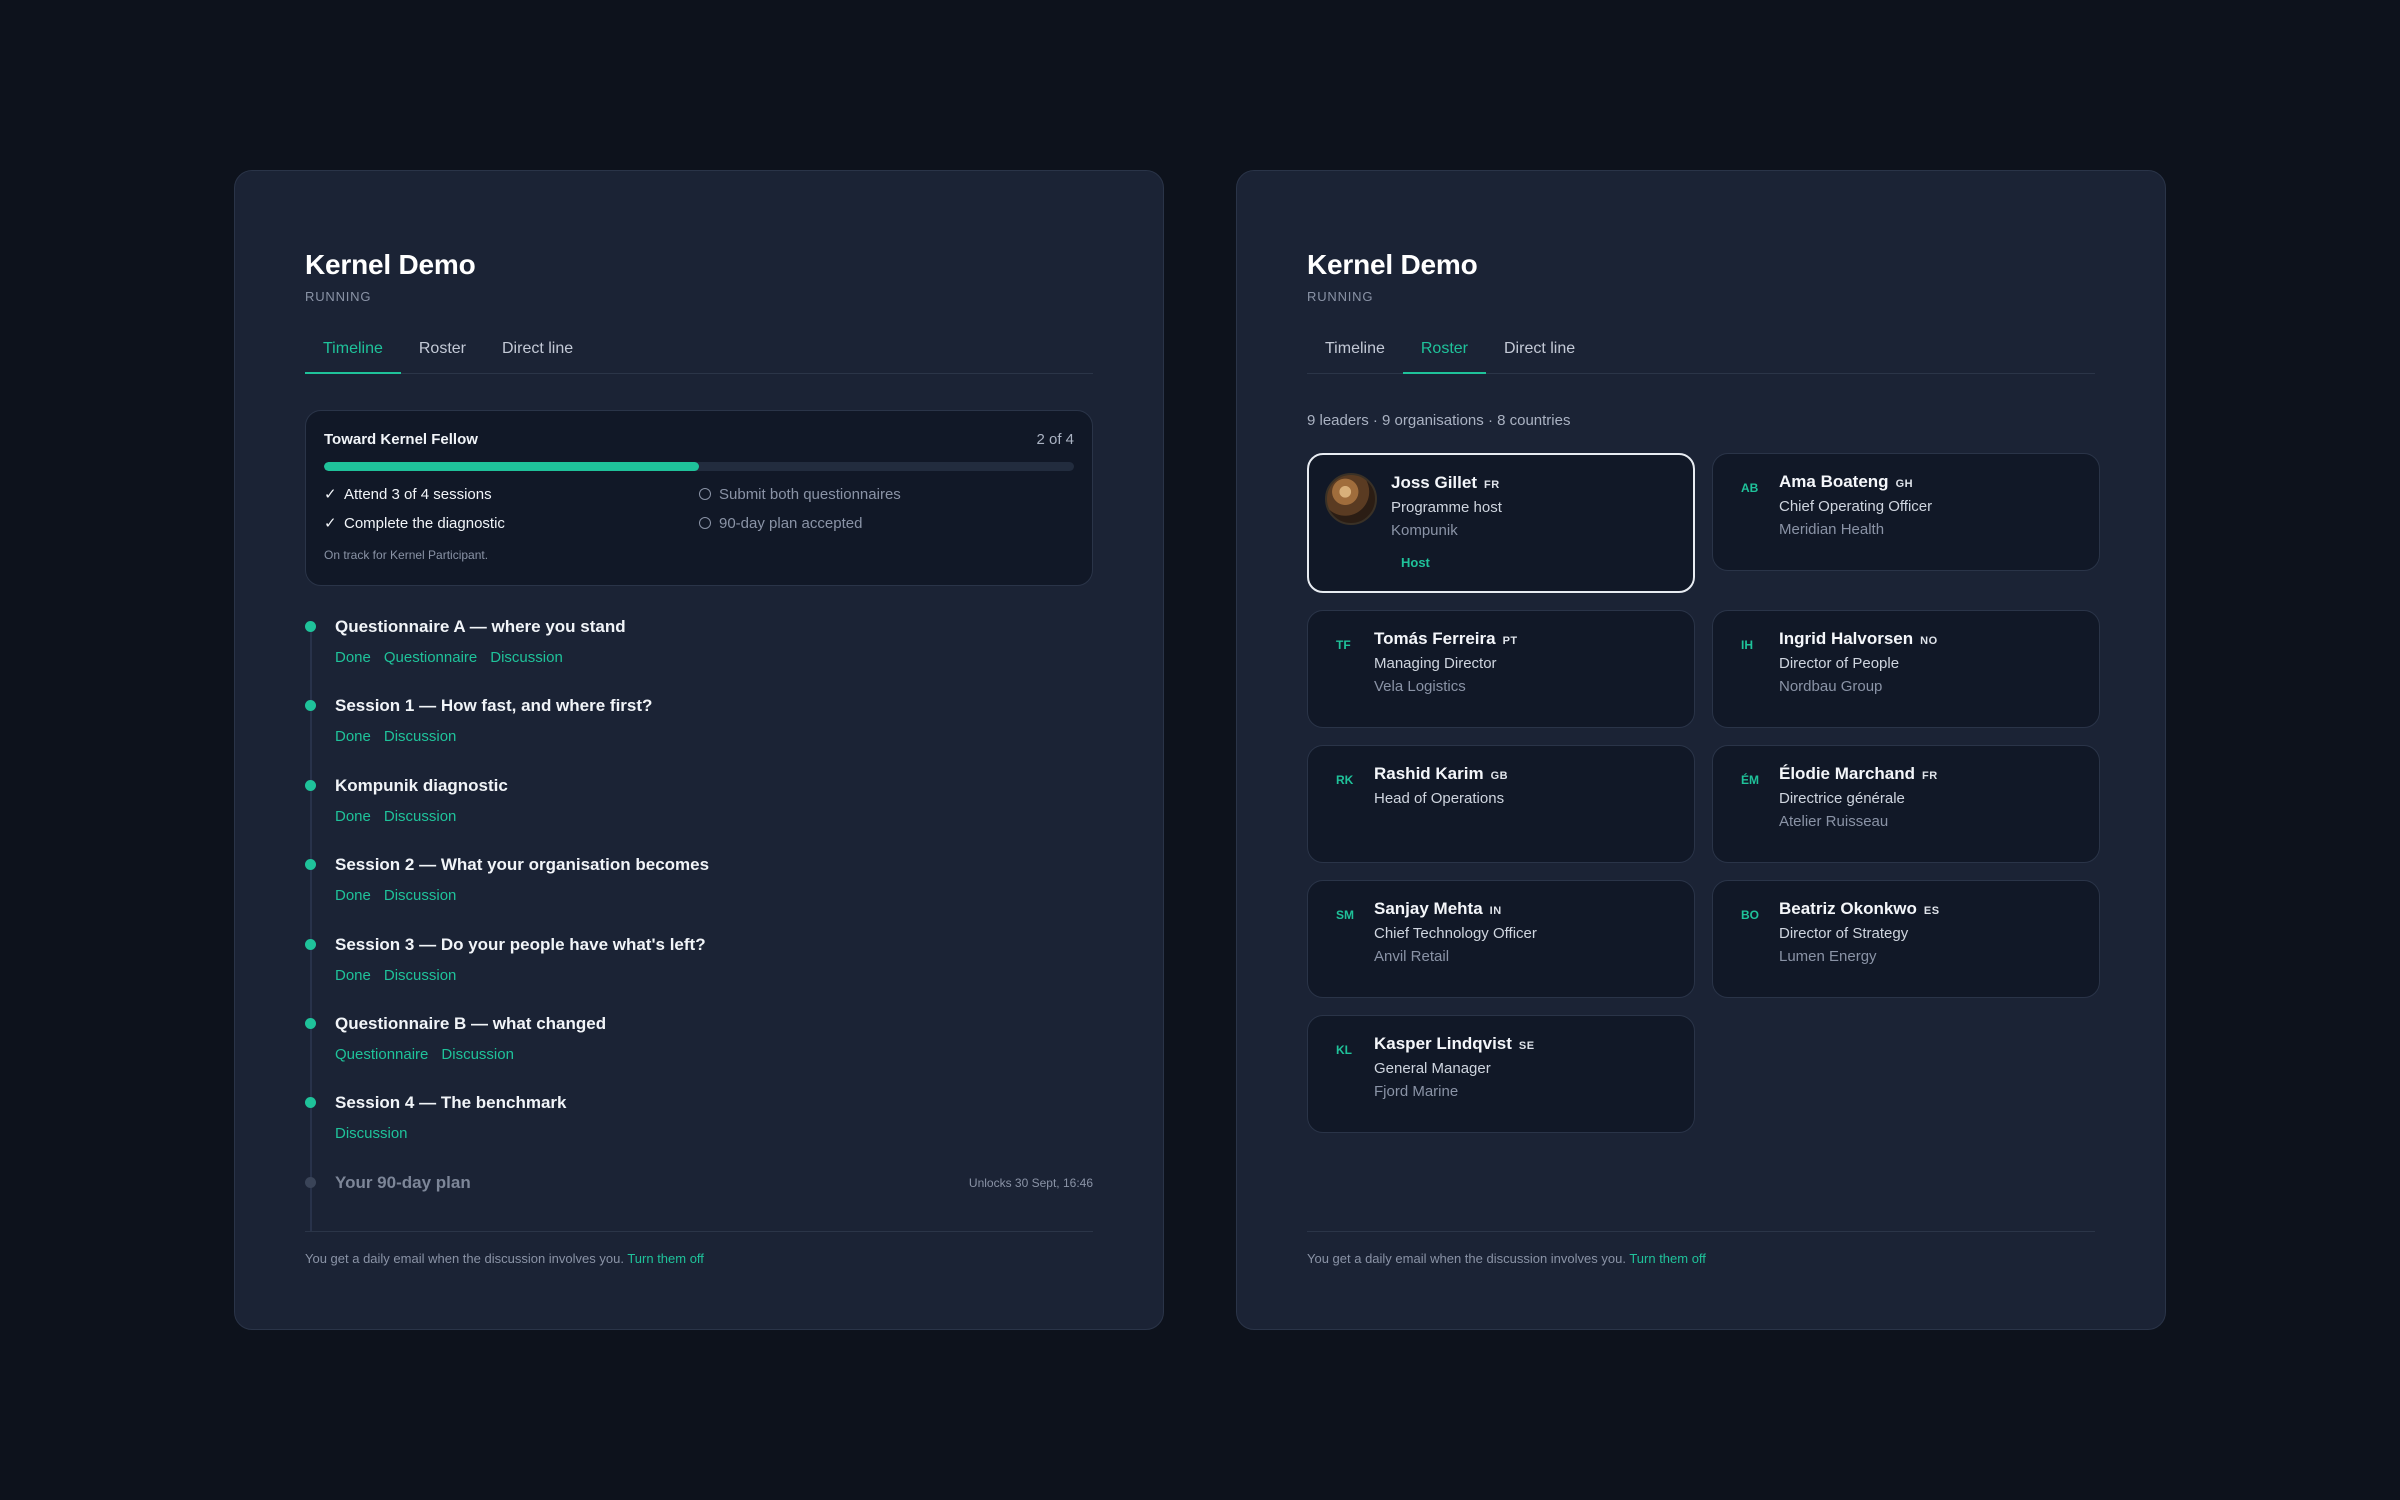 This screenshot has height=1500, width=2400. What do you see at coordinates (1455, 933) in the screenshot?
I see `leader-role: Chief Technology Officer` at bounding box center [1455, 933].